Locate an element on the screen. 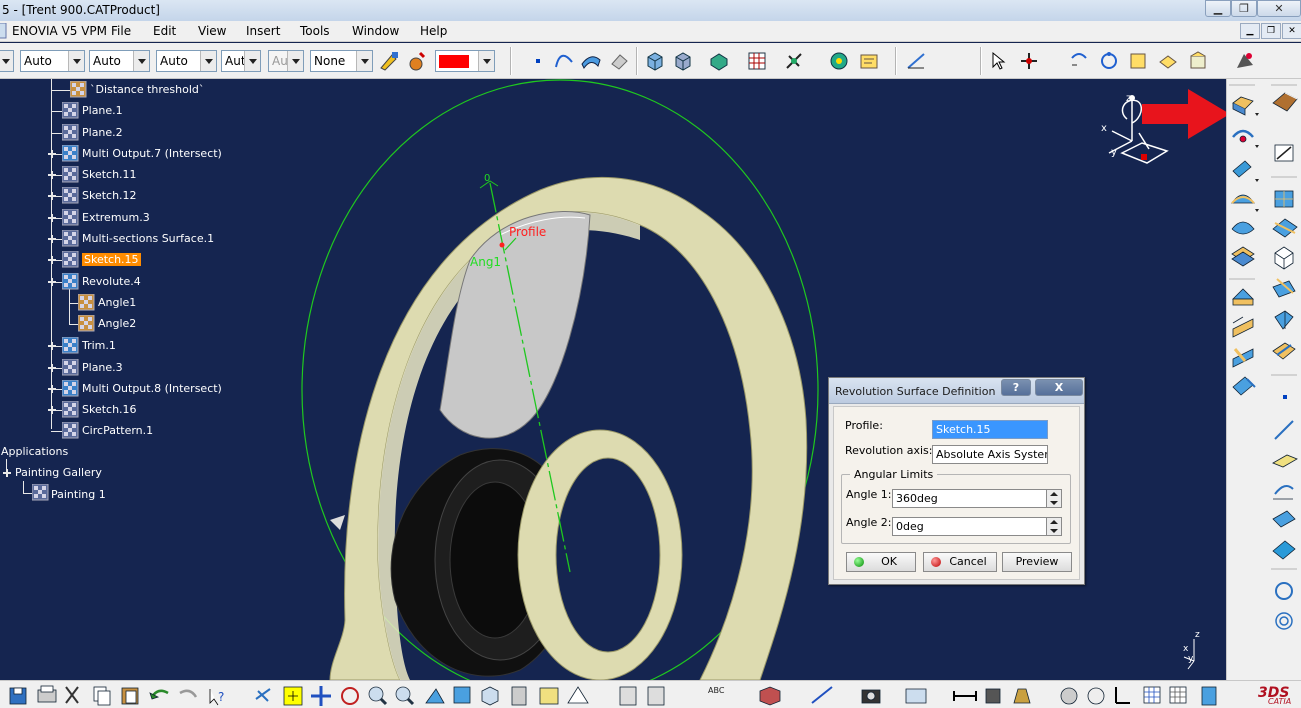 Image resolution: width=1301 pixels, height=708 pixels. line-weight-combo: Aut is located at coordinates (241, 61).